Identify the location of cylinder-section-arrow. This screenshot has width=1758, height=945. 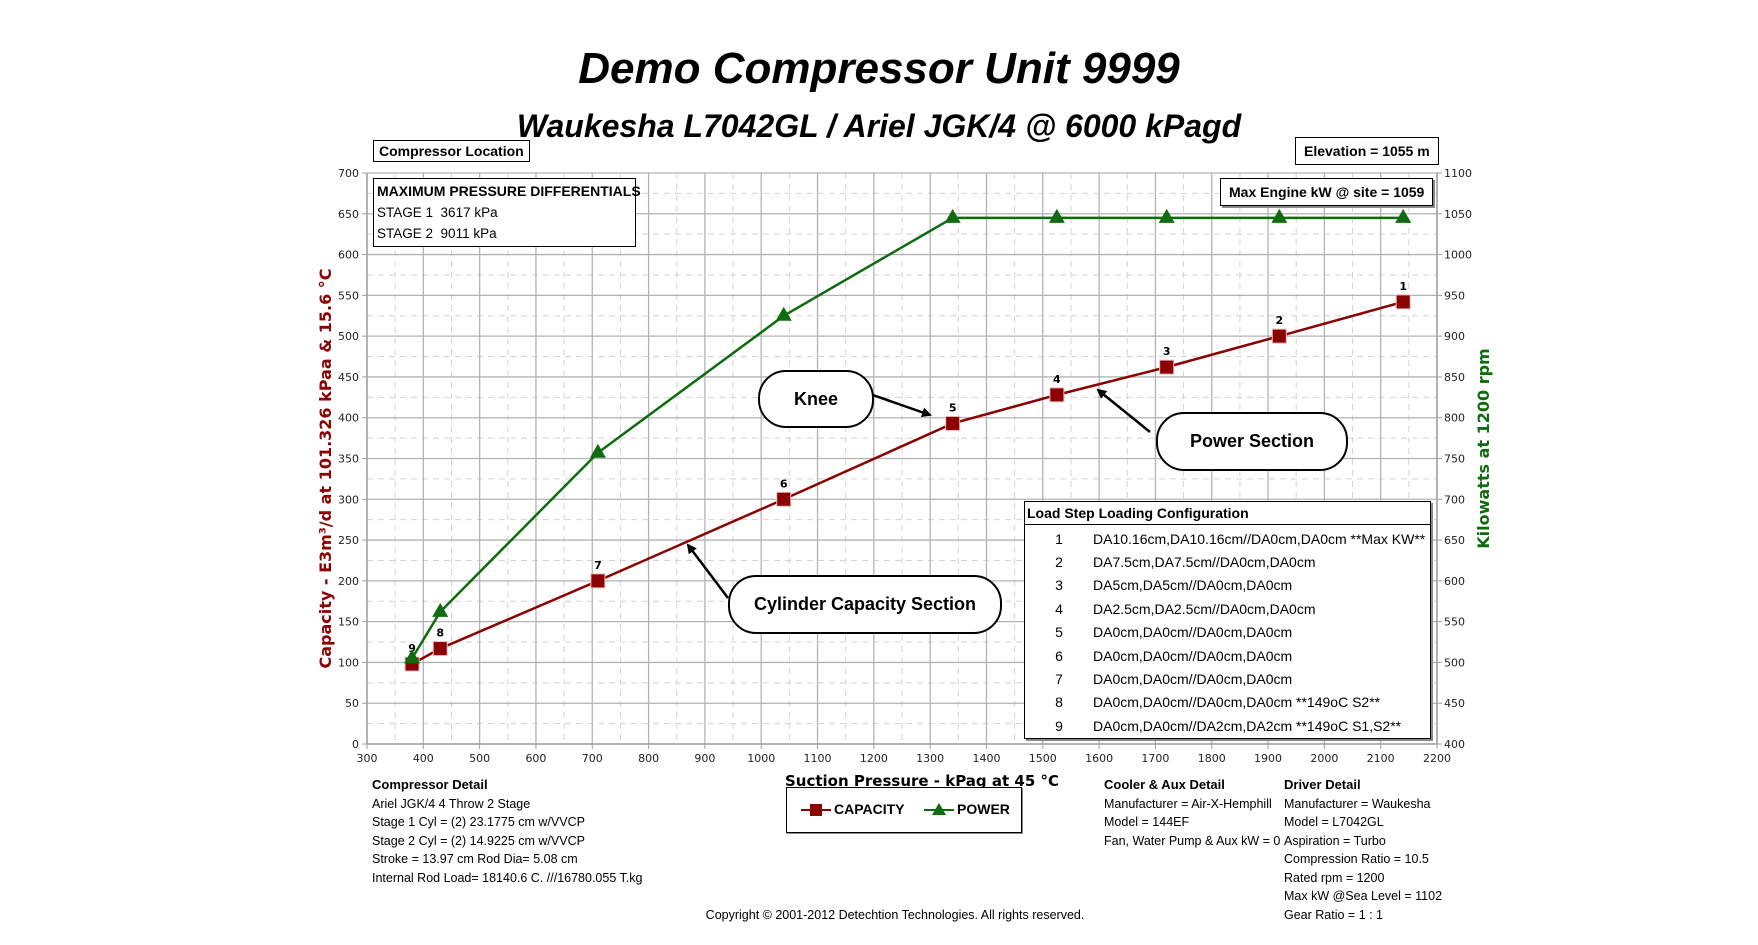
(707, 571).